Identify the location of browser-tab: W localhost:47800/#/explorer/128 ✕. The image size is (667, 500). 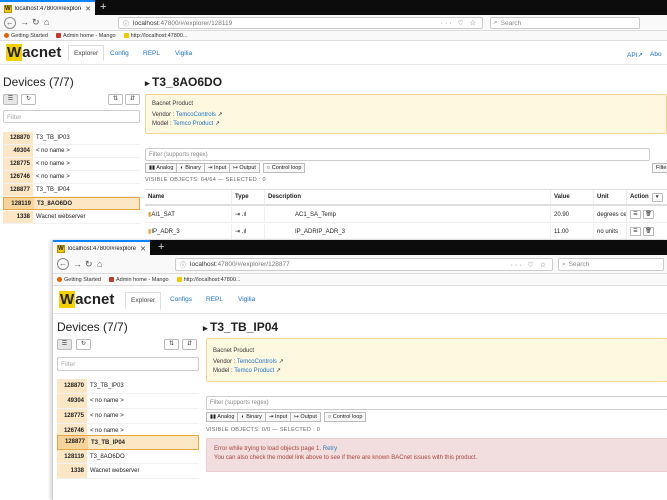
(47, 7).